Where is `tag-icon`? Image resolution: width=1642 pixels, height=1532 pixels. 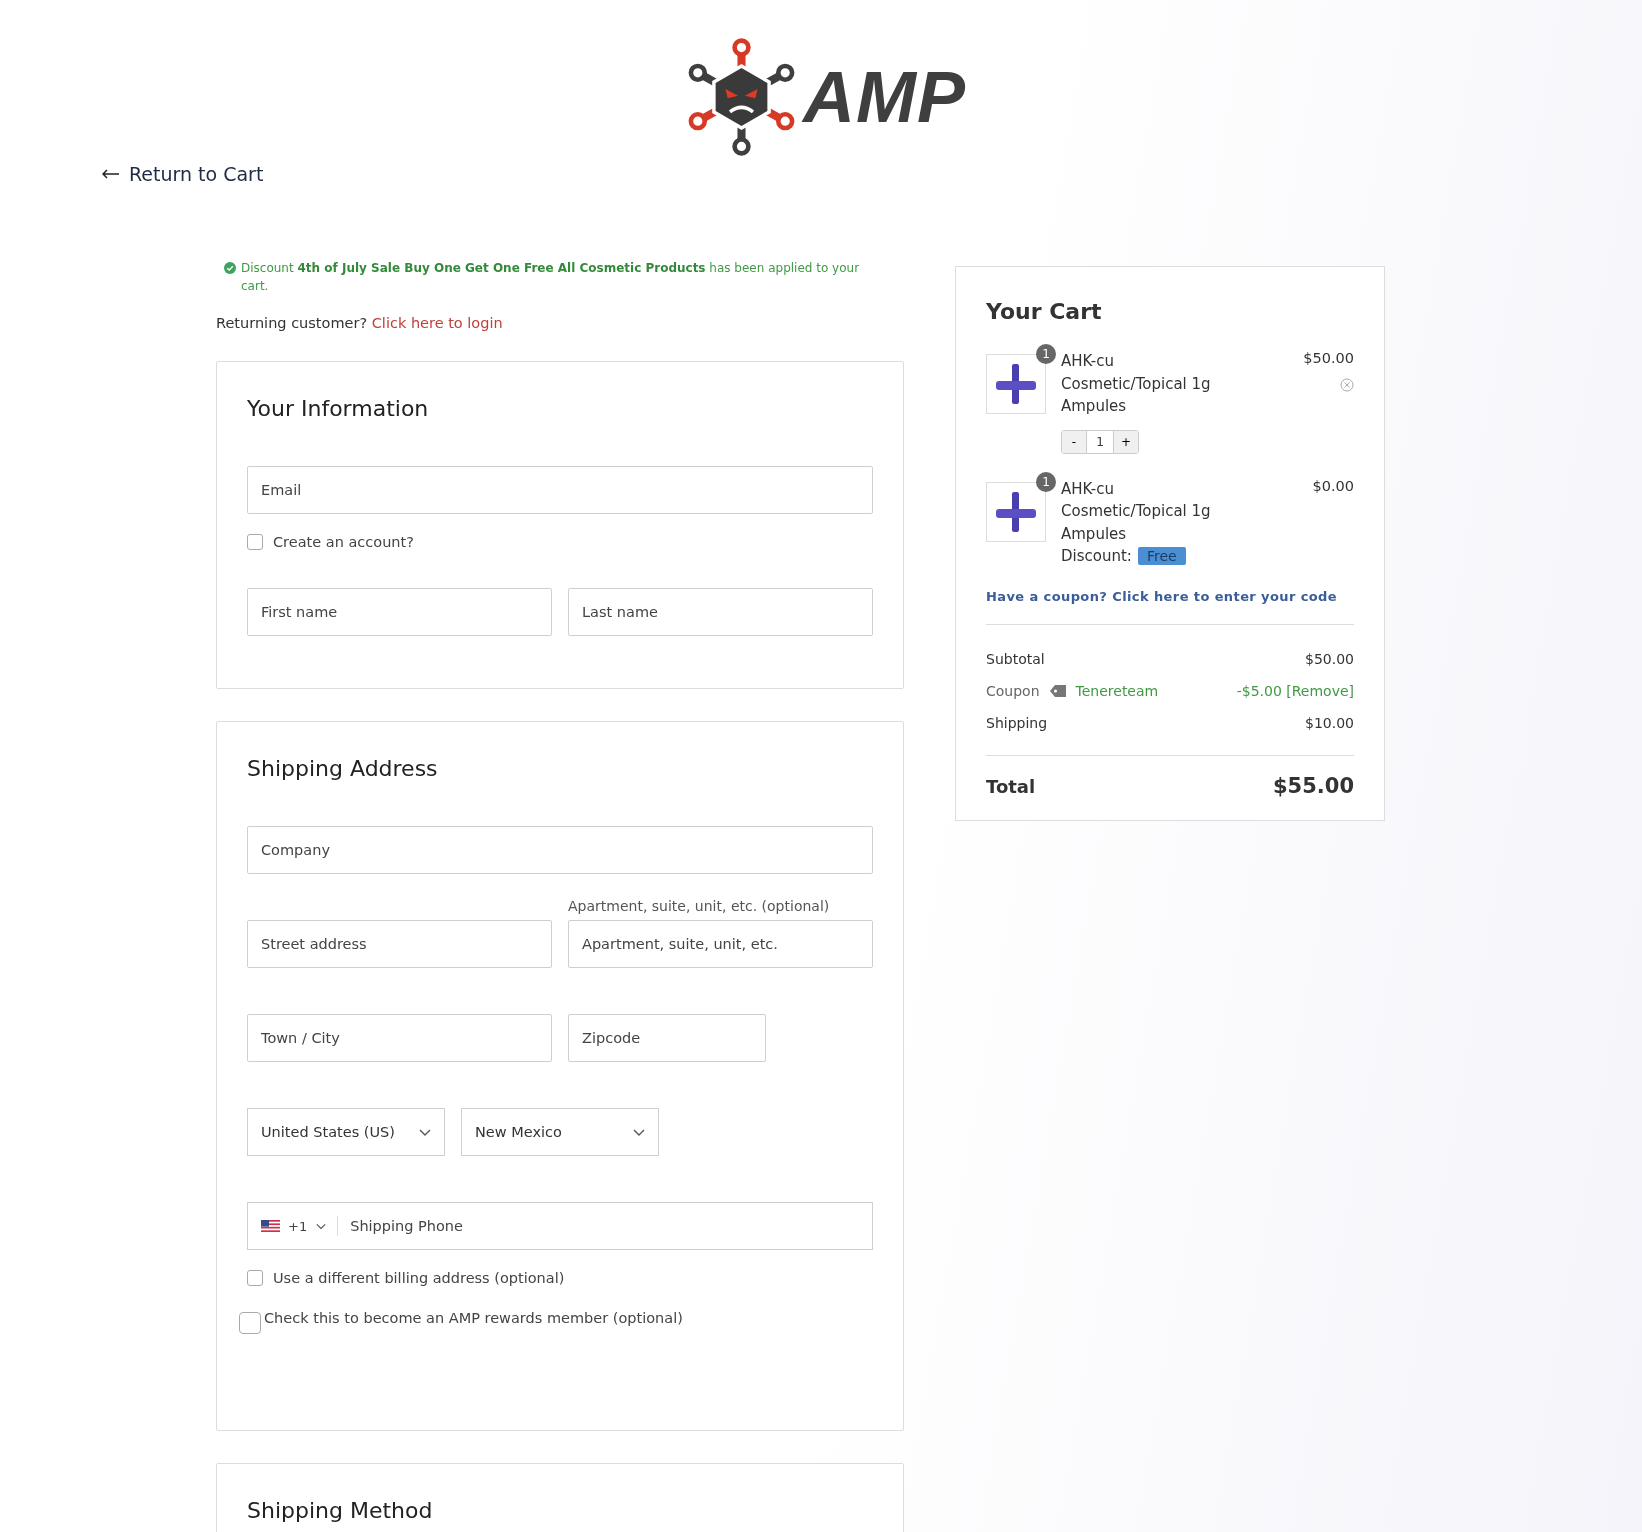 tag-icon is located at coordinates (1057, 691).